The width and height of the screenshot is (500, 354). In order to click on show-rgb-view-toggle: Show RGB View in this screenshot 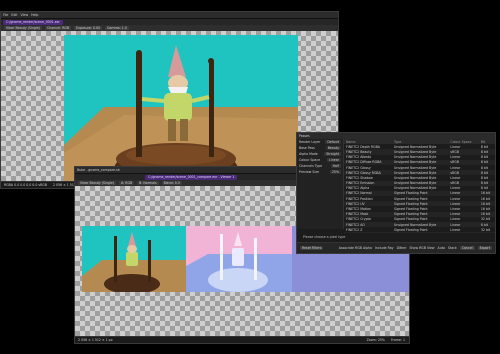, I will do `click(421, 248)`.